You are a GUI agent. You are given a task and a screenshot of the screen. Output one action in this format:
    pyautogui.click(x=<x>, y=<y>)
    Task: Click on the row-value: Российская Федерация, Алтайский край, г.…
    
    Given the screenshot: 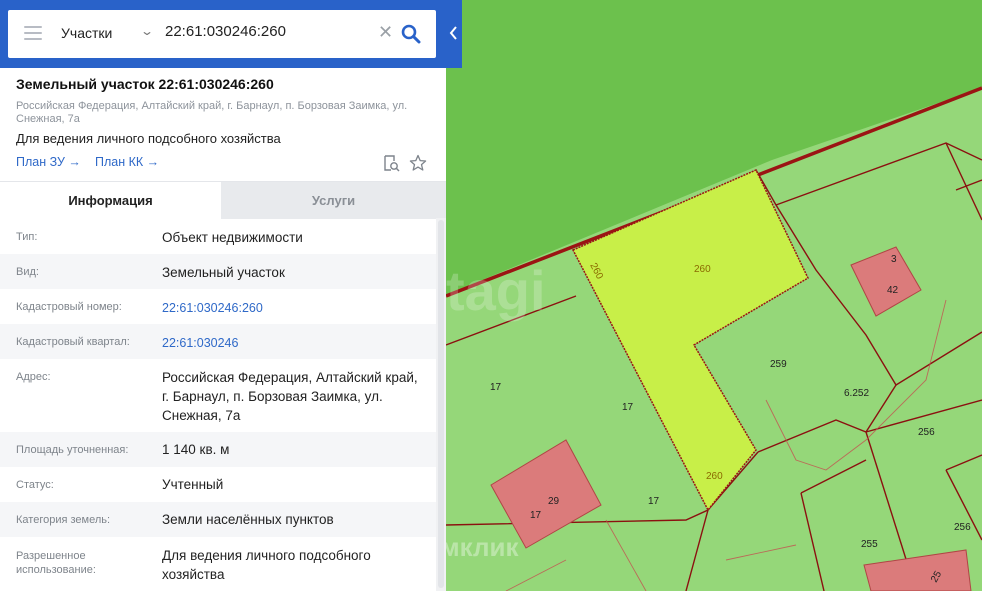 What is the action you would take?
    pyautogui.click(x=290, y=396)
    